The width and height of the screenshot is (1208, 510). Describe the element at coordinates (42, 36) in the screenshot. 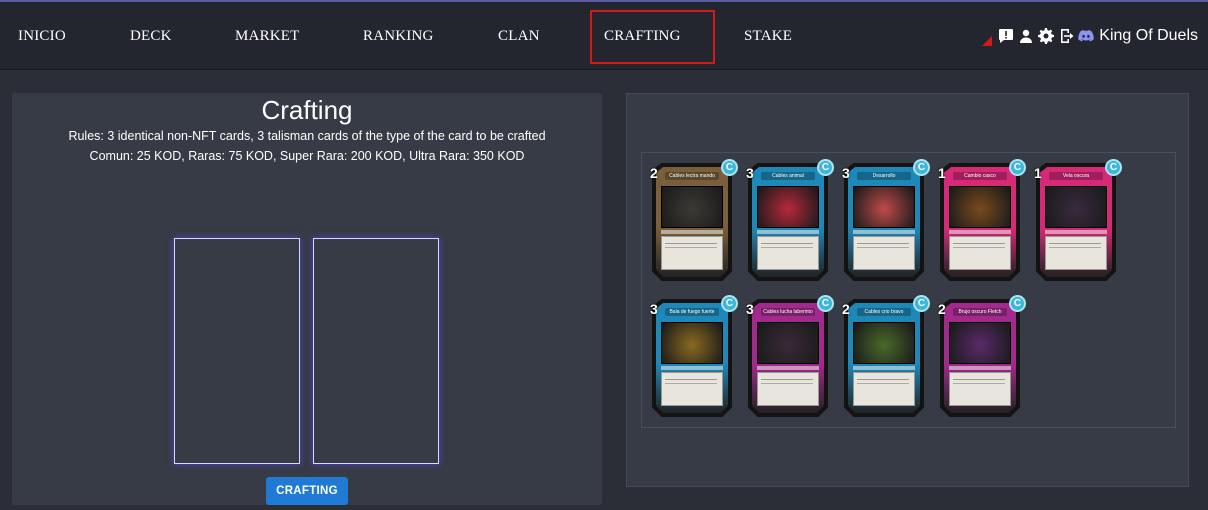

I see `nav-item-inicio: INICIO` at that location.